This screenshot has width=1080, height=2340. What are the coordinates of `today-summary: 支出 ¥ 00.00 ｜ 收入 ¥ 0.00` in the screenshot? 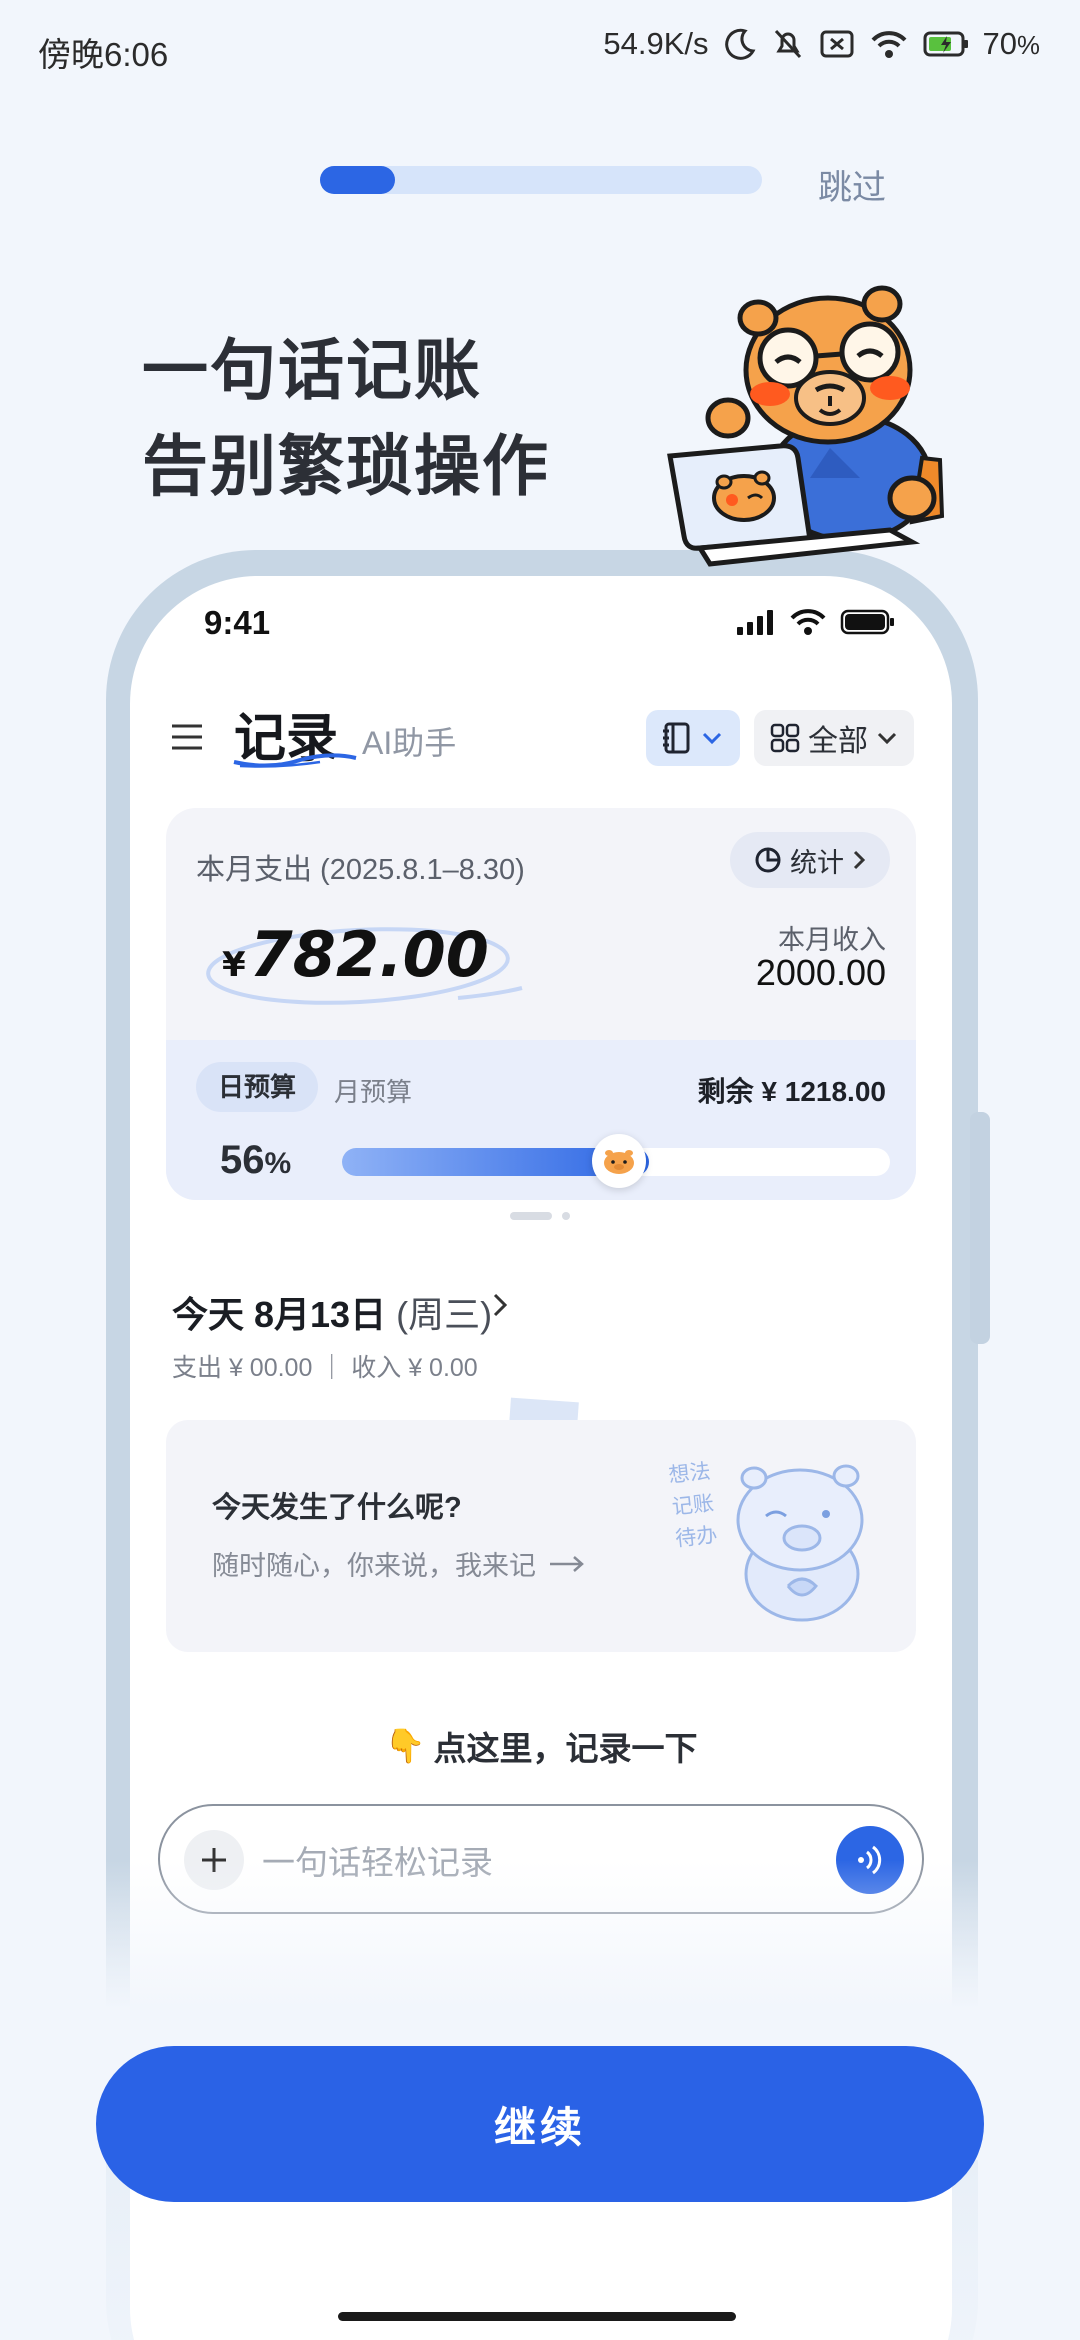 It's located at (325, 1368).